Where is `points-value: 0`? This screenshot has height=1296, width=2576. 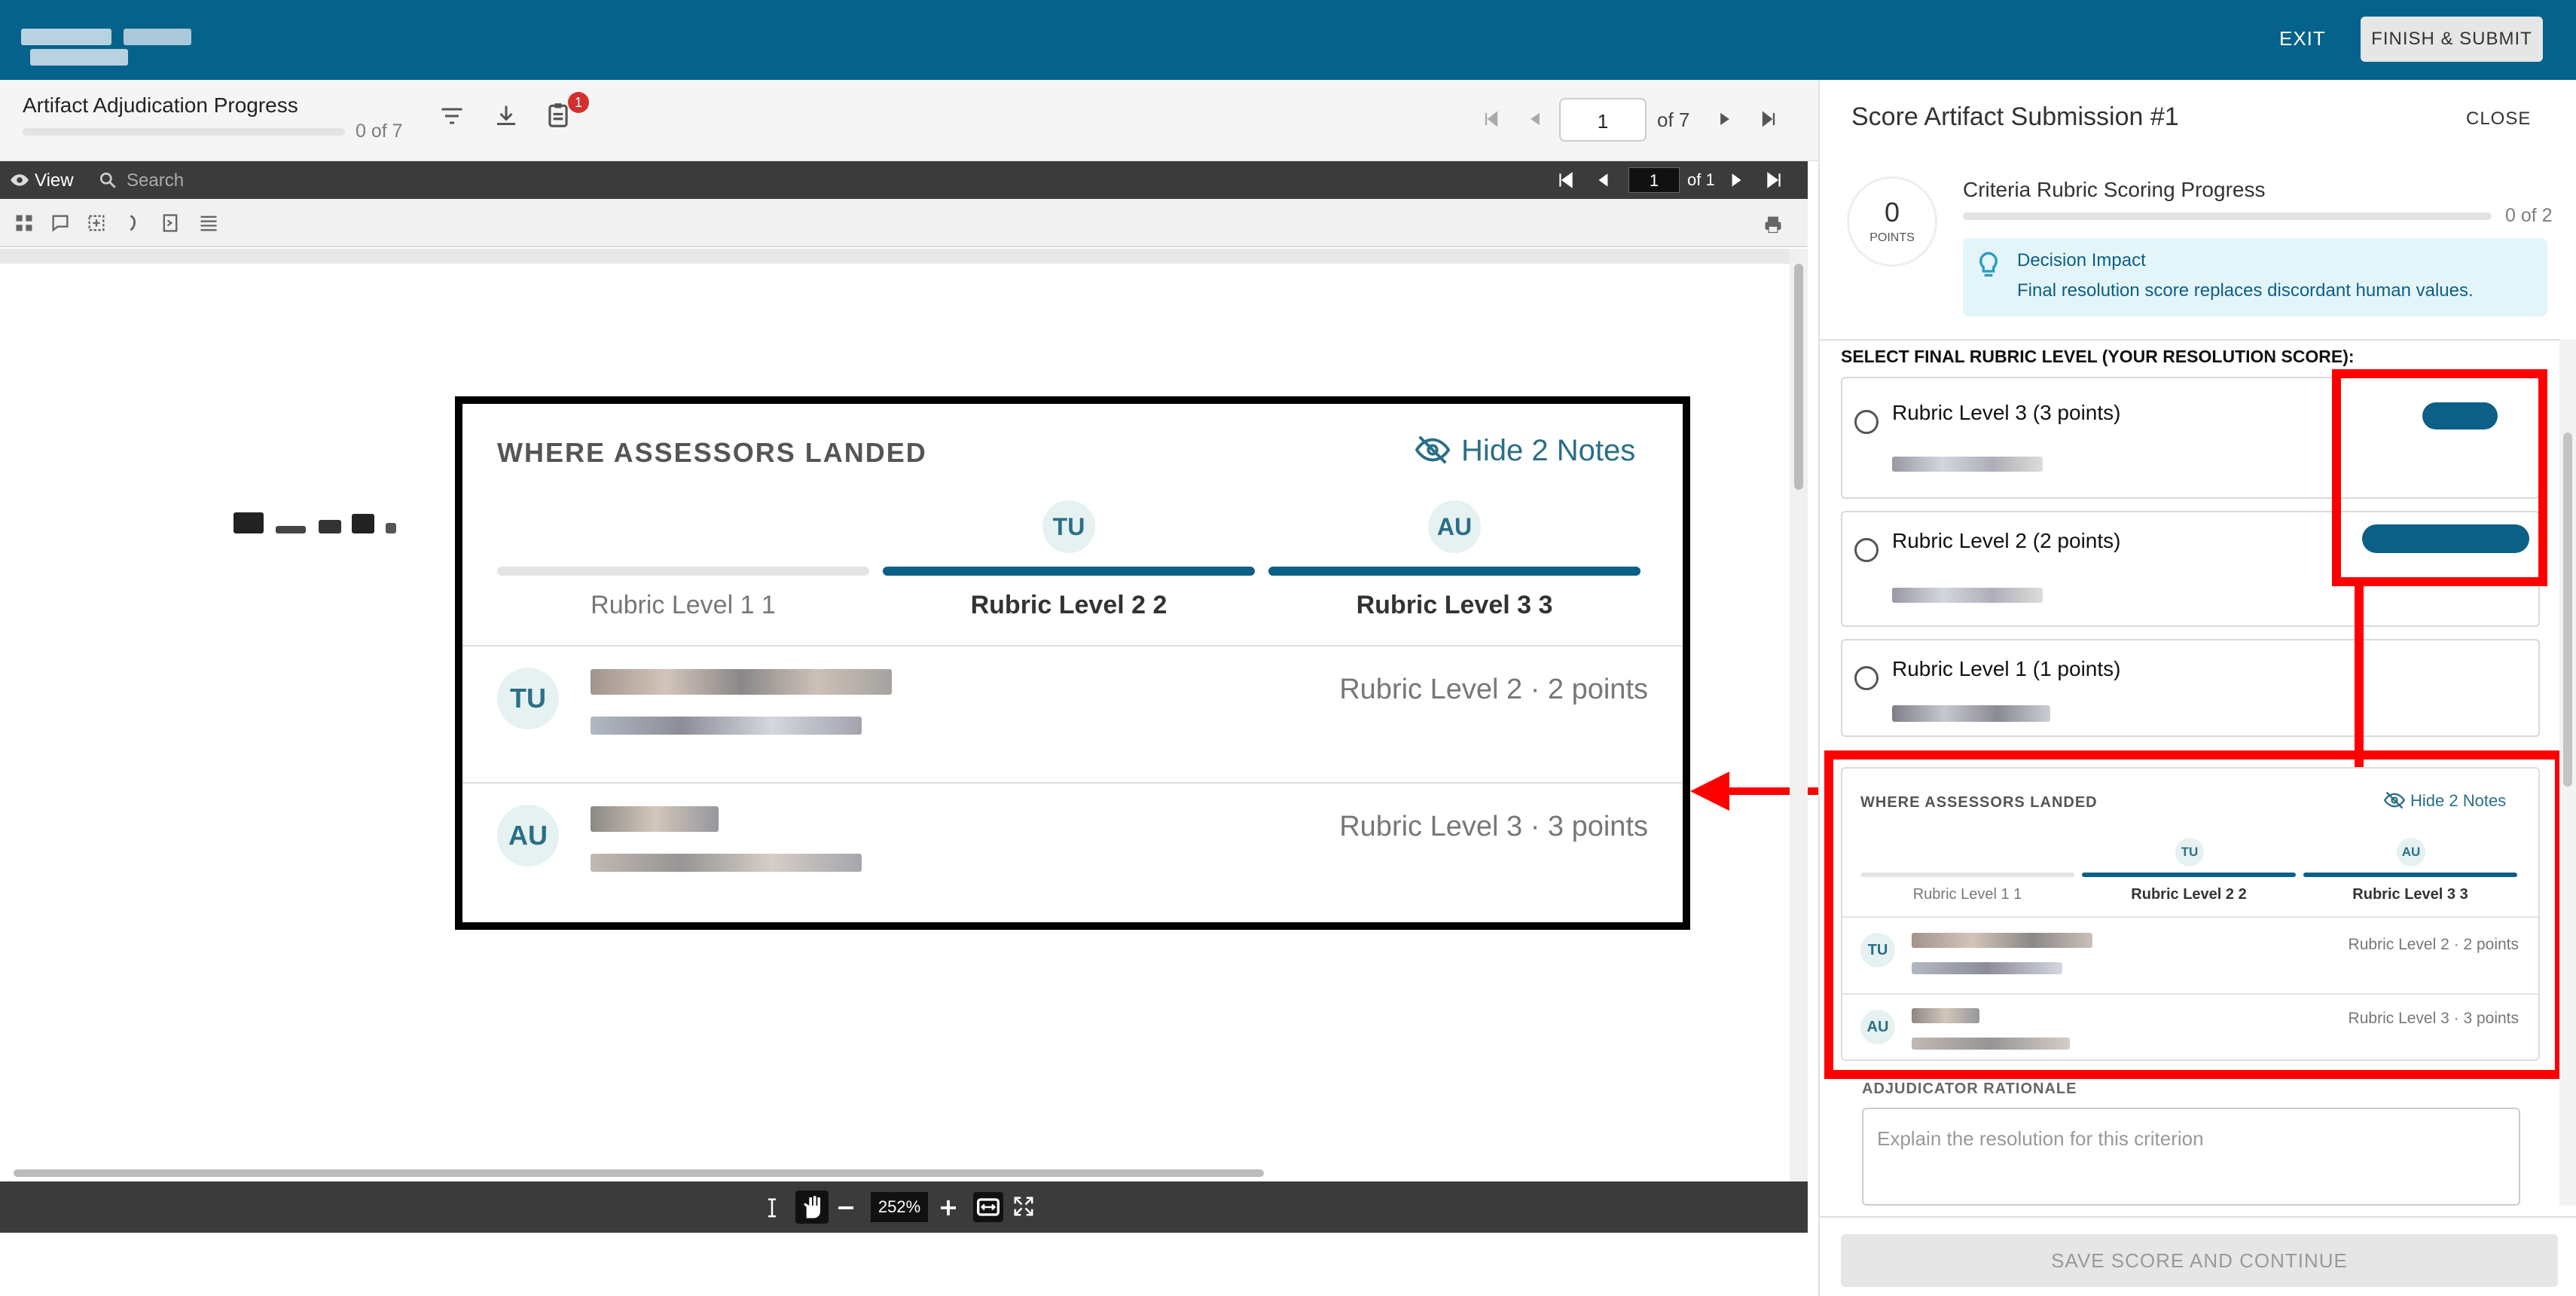 points-value: 0 is located at coordinates (1892, 212).